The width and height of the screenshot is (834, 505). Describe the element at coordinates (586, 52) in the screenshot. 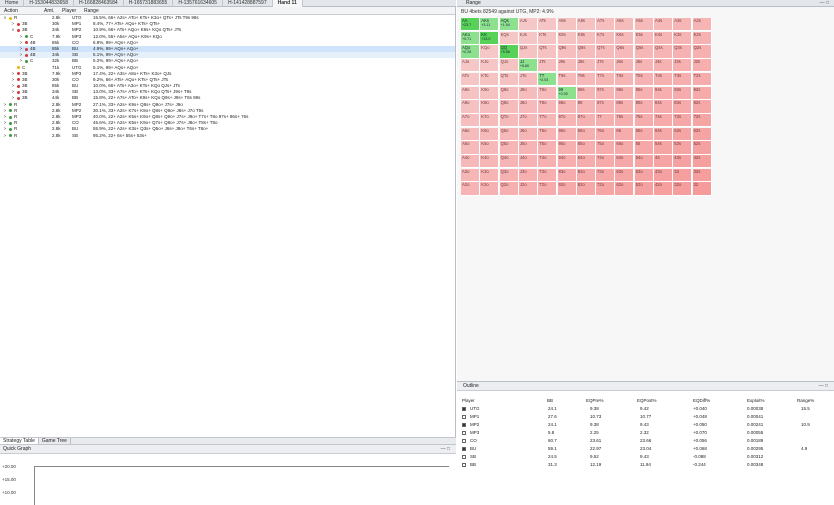

I see `range-cell-q8s: Q8s` at that location.